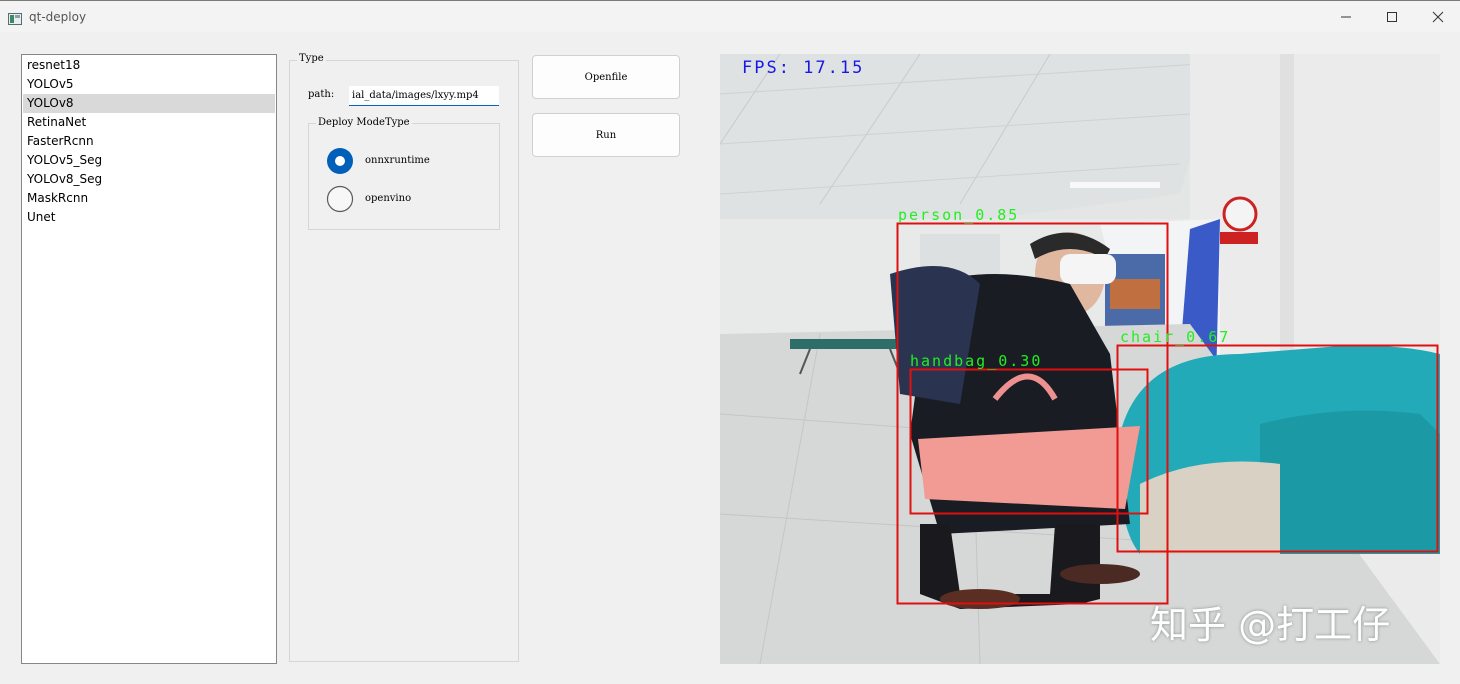 The width and height of the screenshot is (1460, 684). What do you see at coordinates (311, 58) in the screenshot?
I see `type-group-title: Type` at bounding box center [311, 58].